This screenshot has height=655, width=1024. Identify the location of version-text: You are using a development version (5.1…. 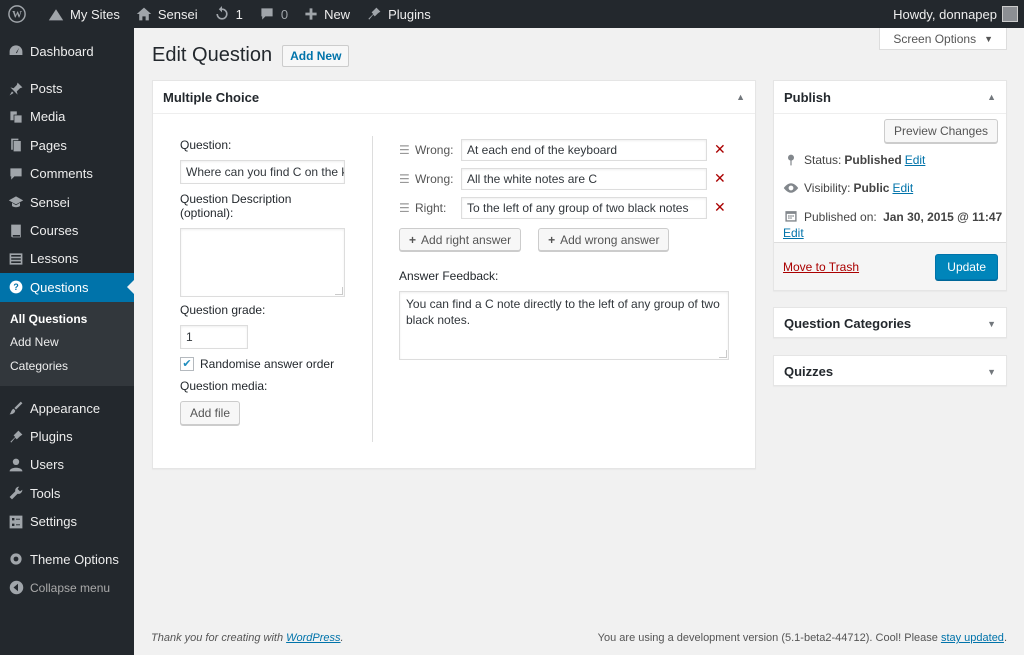
(769, 638).